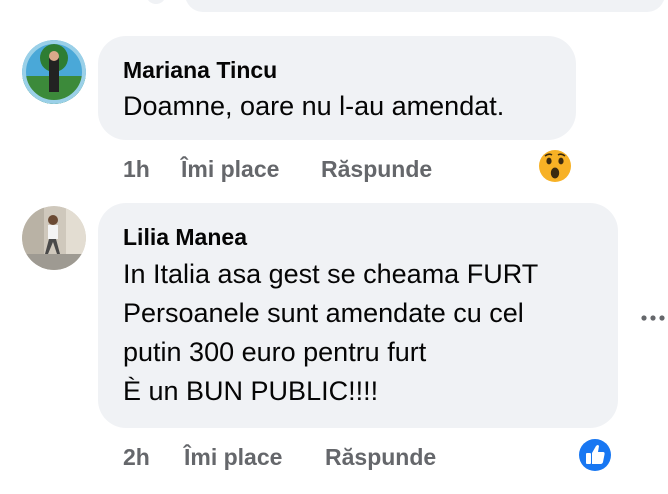 The width and height of the screenshot is (668, 494). I want to click on comment-text-line: Persoanele sunt amendate cu cel, so click(323, 313).